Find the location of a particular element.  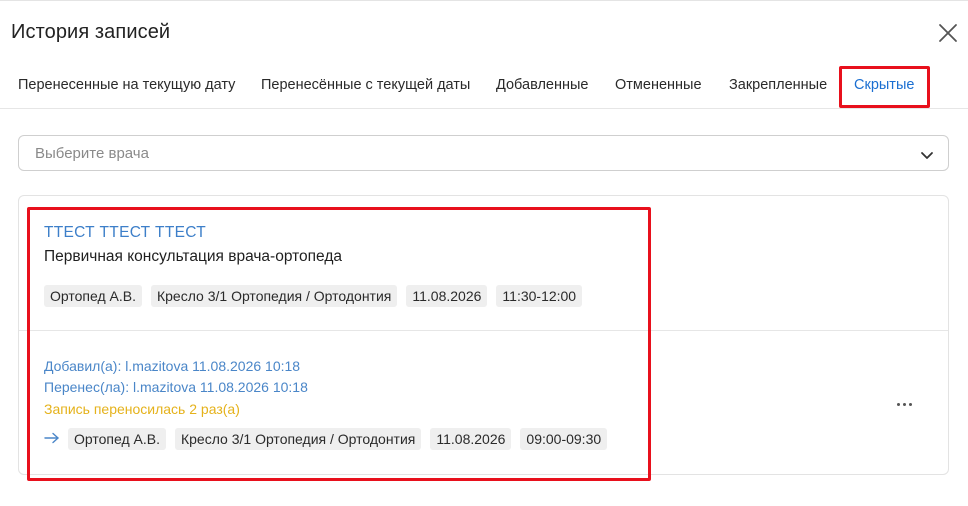

moved-by-text: Перенес(ла): l.mazitova 11.08.2026 10:18 is located at coordinates (176, 387).